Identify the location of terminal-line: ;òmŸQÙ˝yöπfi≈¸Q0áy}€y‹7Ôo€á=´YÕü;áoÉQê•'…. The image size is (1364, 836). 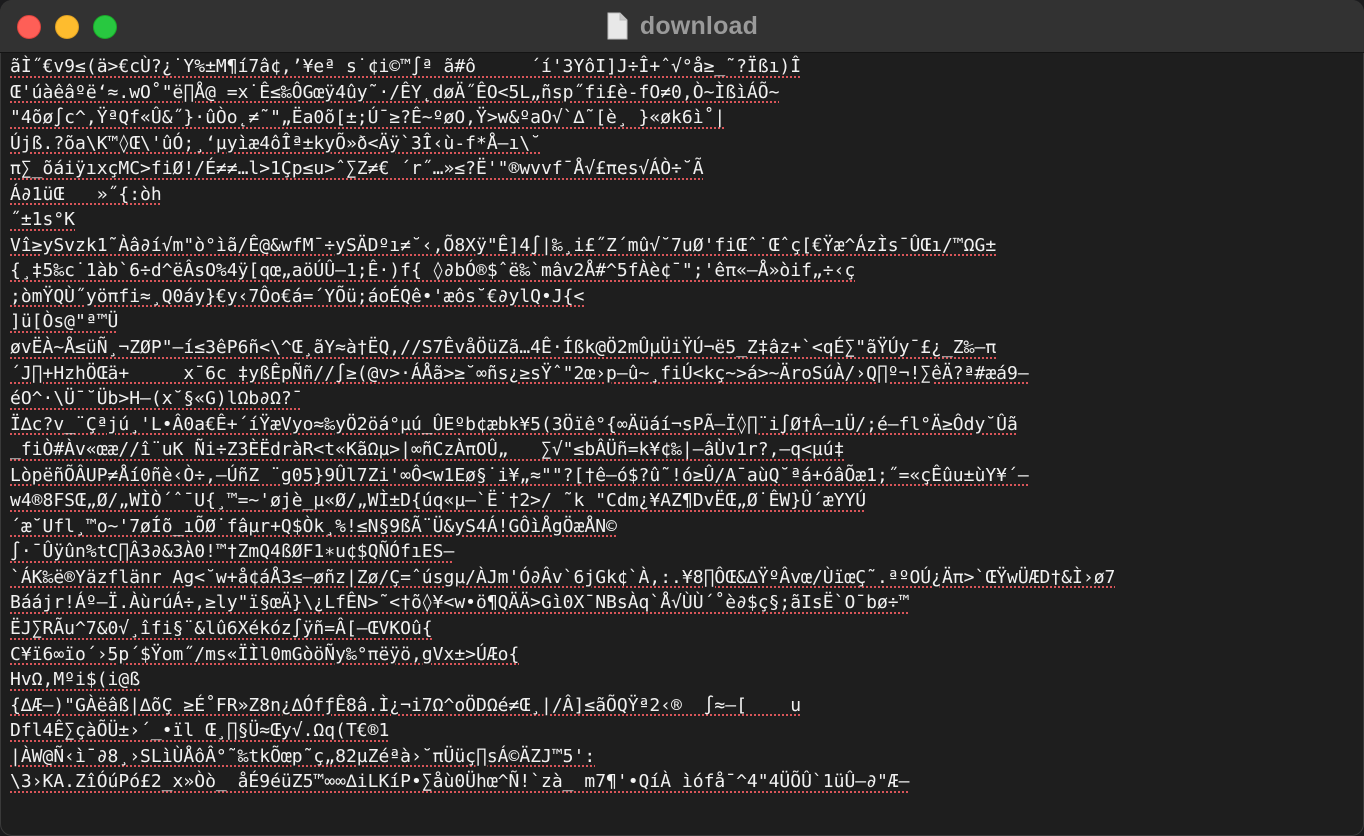
(297, 296).